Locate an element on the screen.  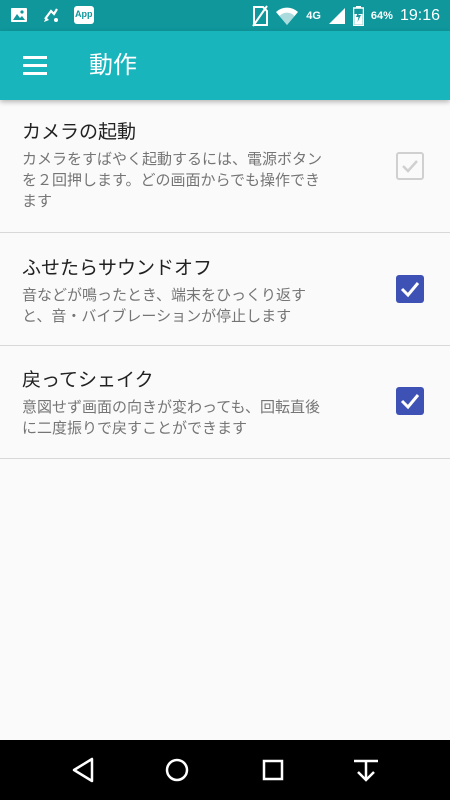
notification-pull-icon is located at coordinates (366, 770).